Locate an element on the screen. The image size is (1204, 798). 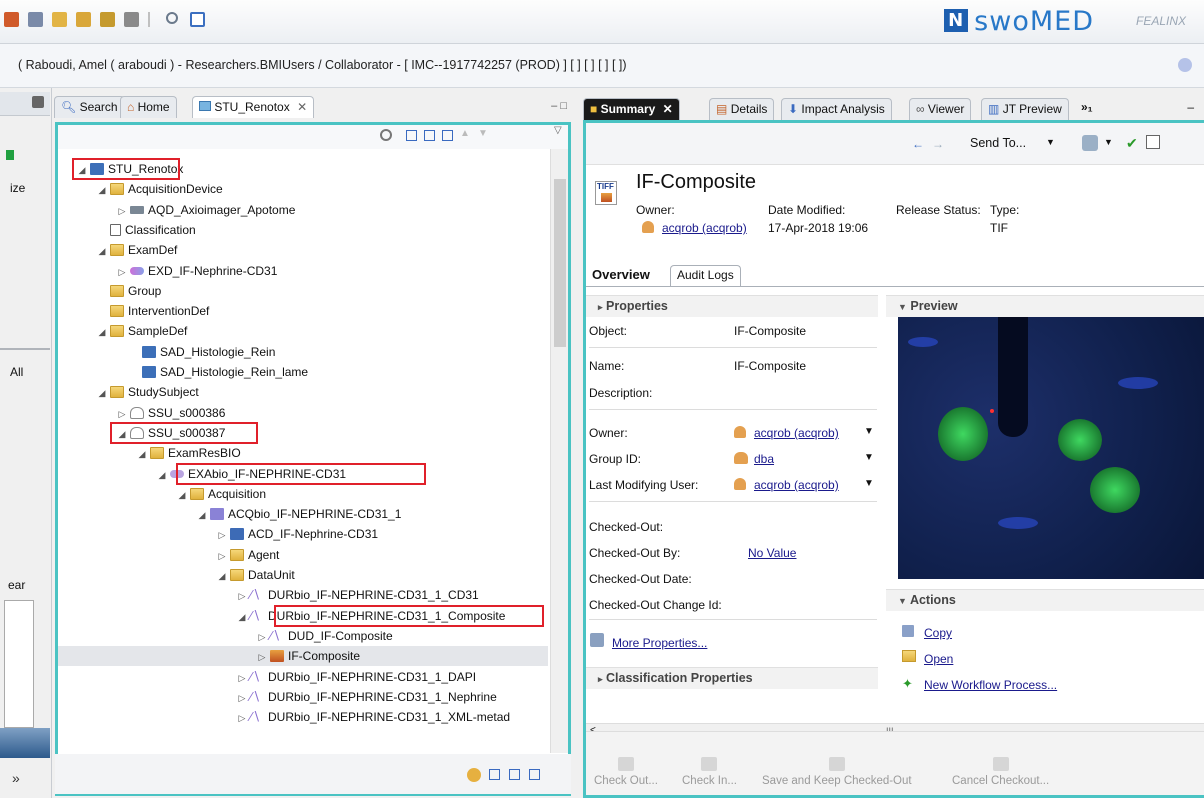
tree-node: ▷ ACD_IF-Nephrine-CD31 is located at coordinates (297, 534).